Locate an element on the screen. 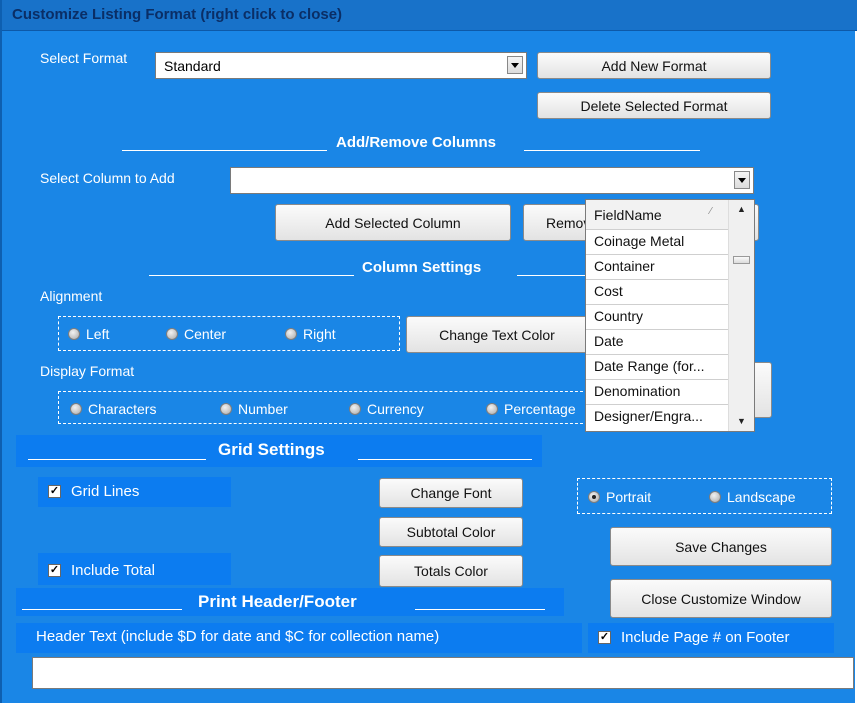 This screenshot has width=857, height=703. column-dropdown-arrow is located at coordinates (742, 180).